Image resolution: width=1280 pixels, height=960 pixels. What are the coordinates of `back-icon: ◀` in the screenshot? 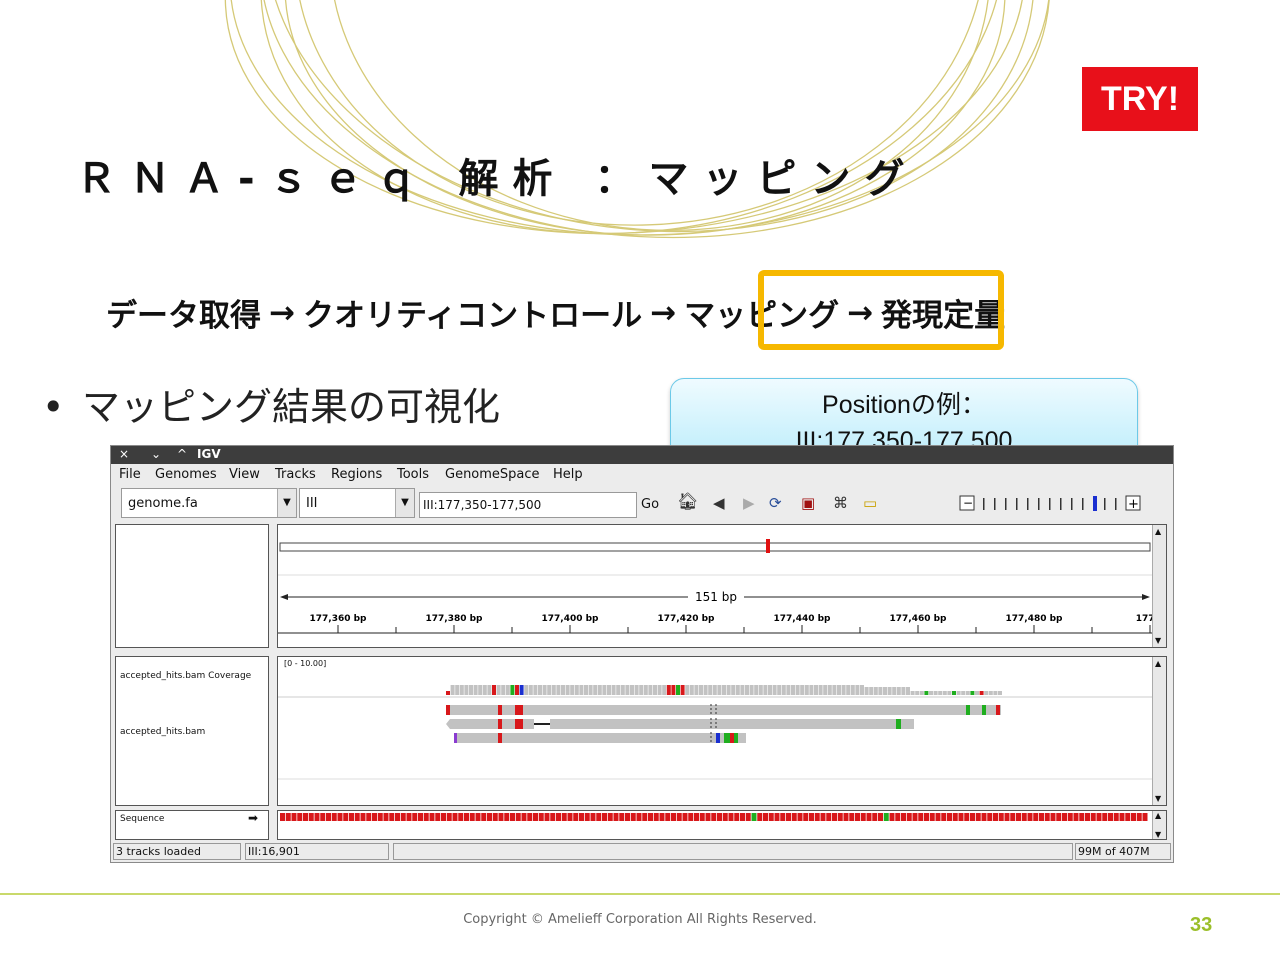 It's located at (719, 503).